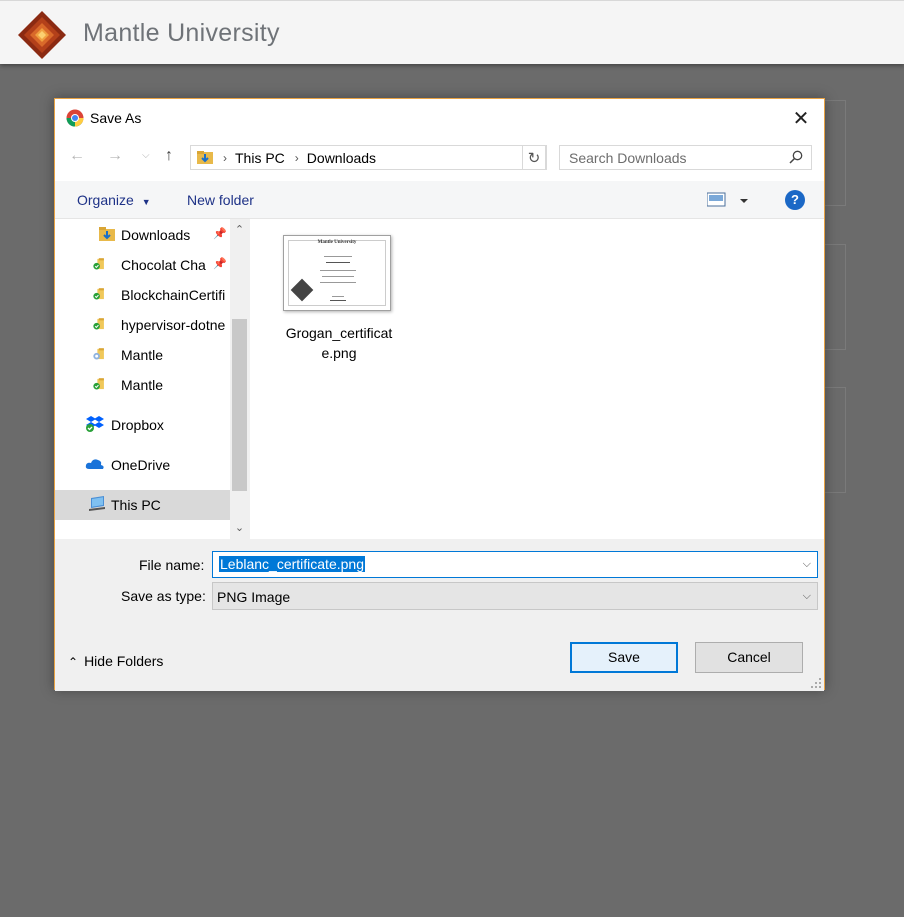 The width and height of the screenshot is (904, 917). What do you see at coordinates (515, 596) in the screenshot?
I see `save-type-select: PNG Image ⌵` at bounding box center [515, 596].